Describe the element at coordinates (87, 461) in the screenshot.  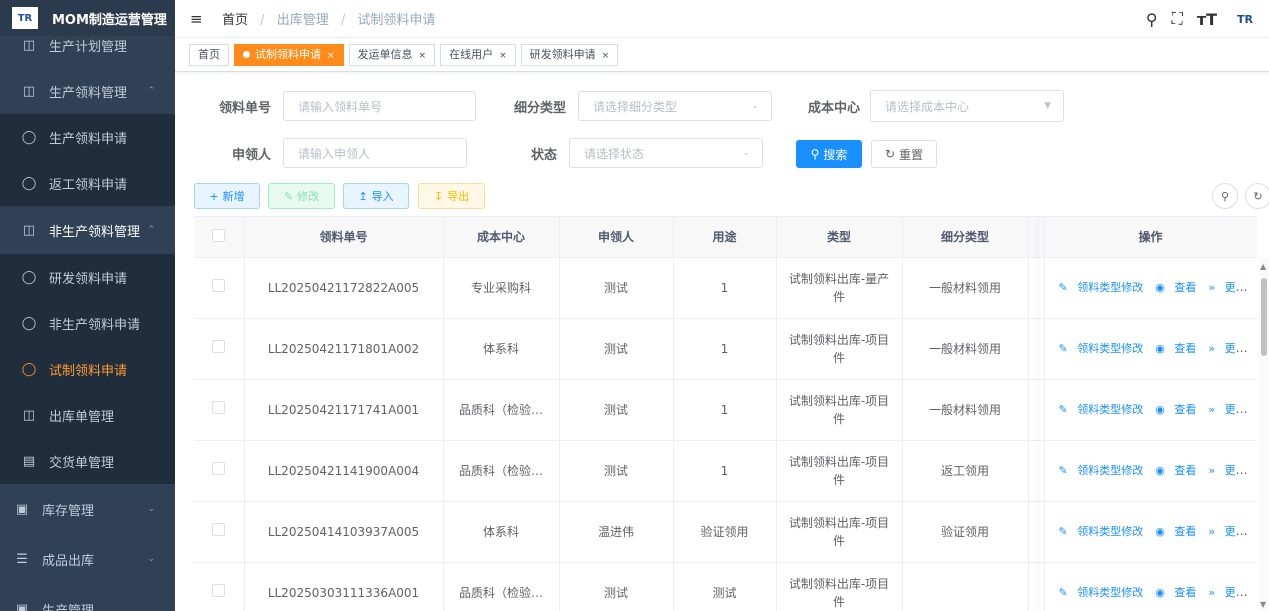
I see `sidebar-item-delivery-order: ▤ 交货单管理` at that location.